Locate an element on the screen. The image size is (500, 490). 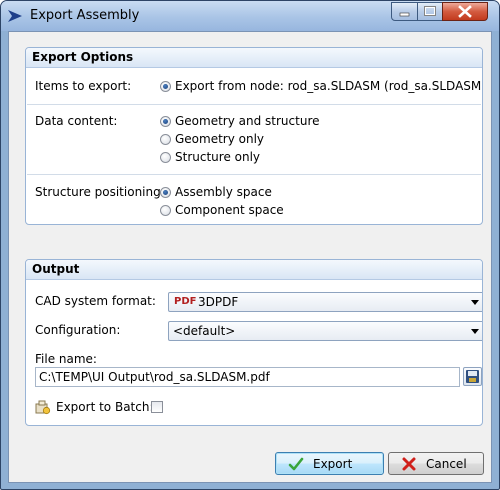
cancel-x-icon is located at coordinates (409, 464).